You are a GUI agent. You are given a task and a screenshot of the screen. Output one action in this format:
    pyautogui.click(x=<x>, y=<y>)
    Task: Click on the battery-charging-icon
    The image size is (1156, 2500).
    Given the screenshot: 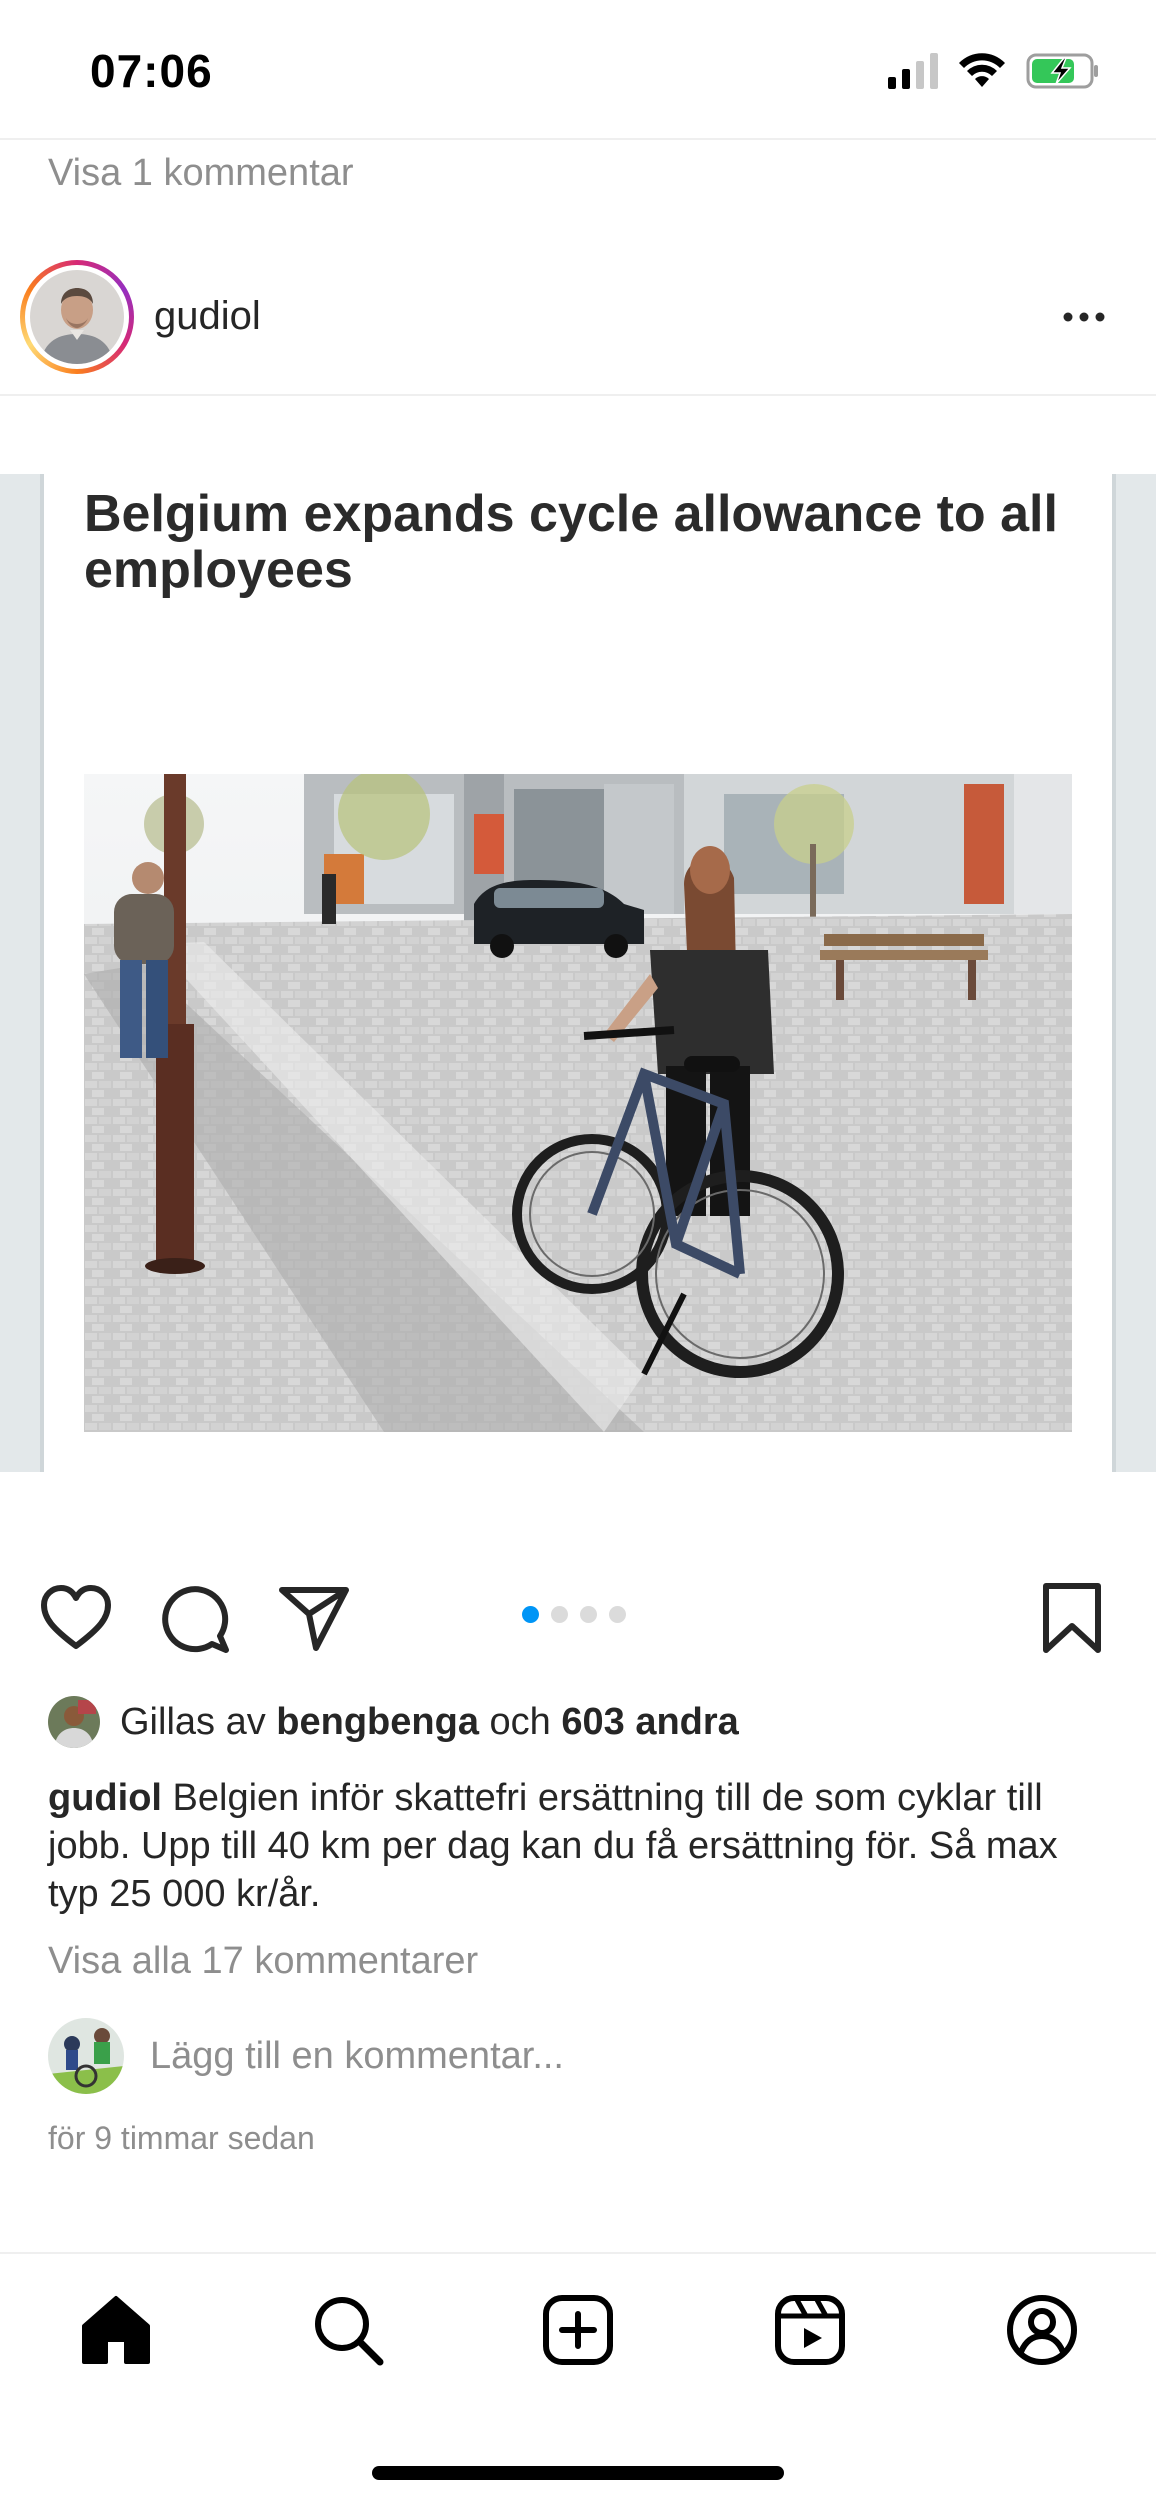 What is the action you would take?
    pyautogui.click(x=1063, y=71)
    